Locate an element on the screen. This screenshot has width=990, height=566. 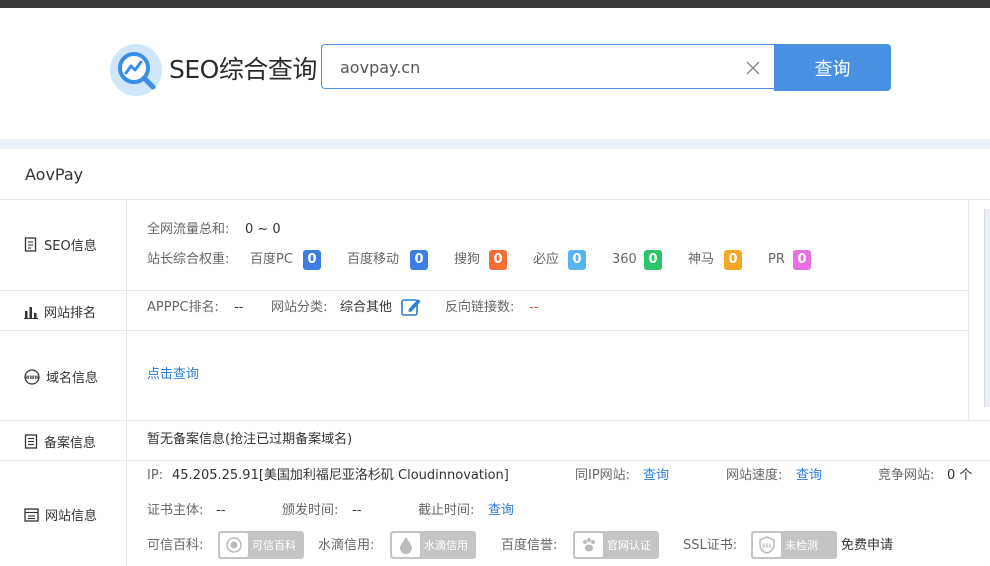
site-name: AovPay is located at coordinates (54, 174).